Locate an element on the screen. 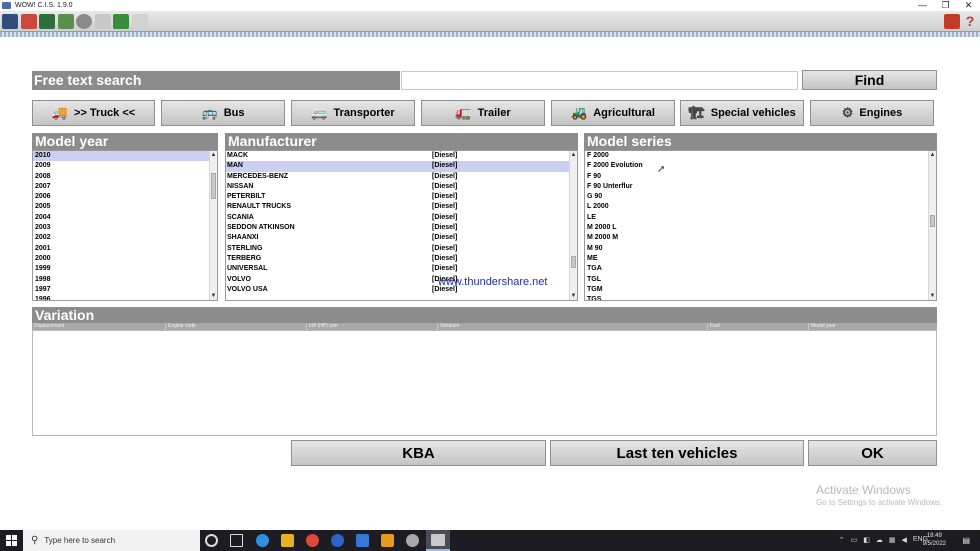  model-series-item: TGA is located at coordinates (760, 269).